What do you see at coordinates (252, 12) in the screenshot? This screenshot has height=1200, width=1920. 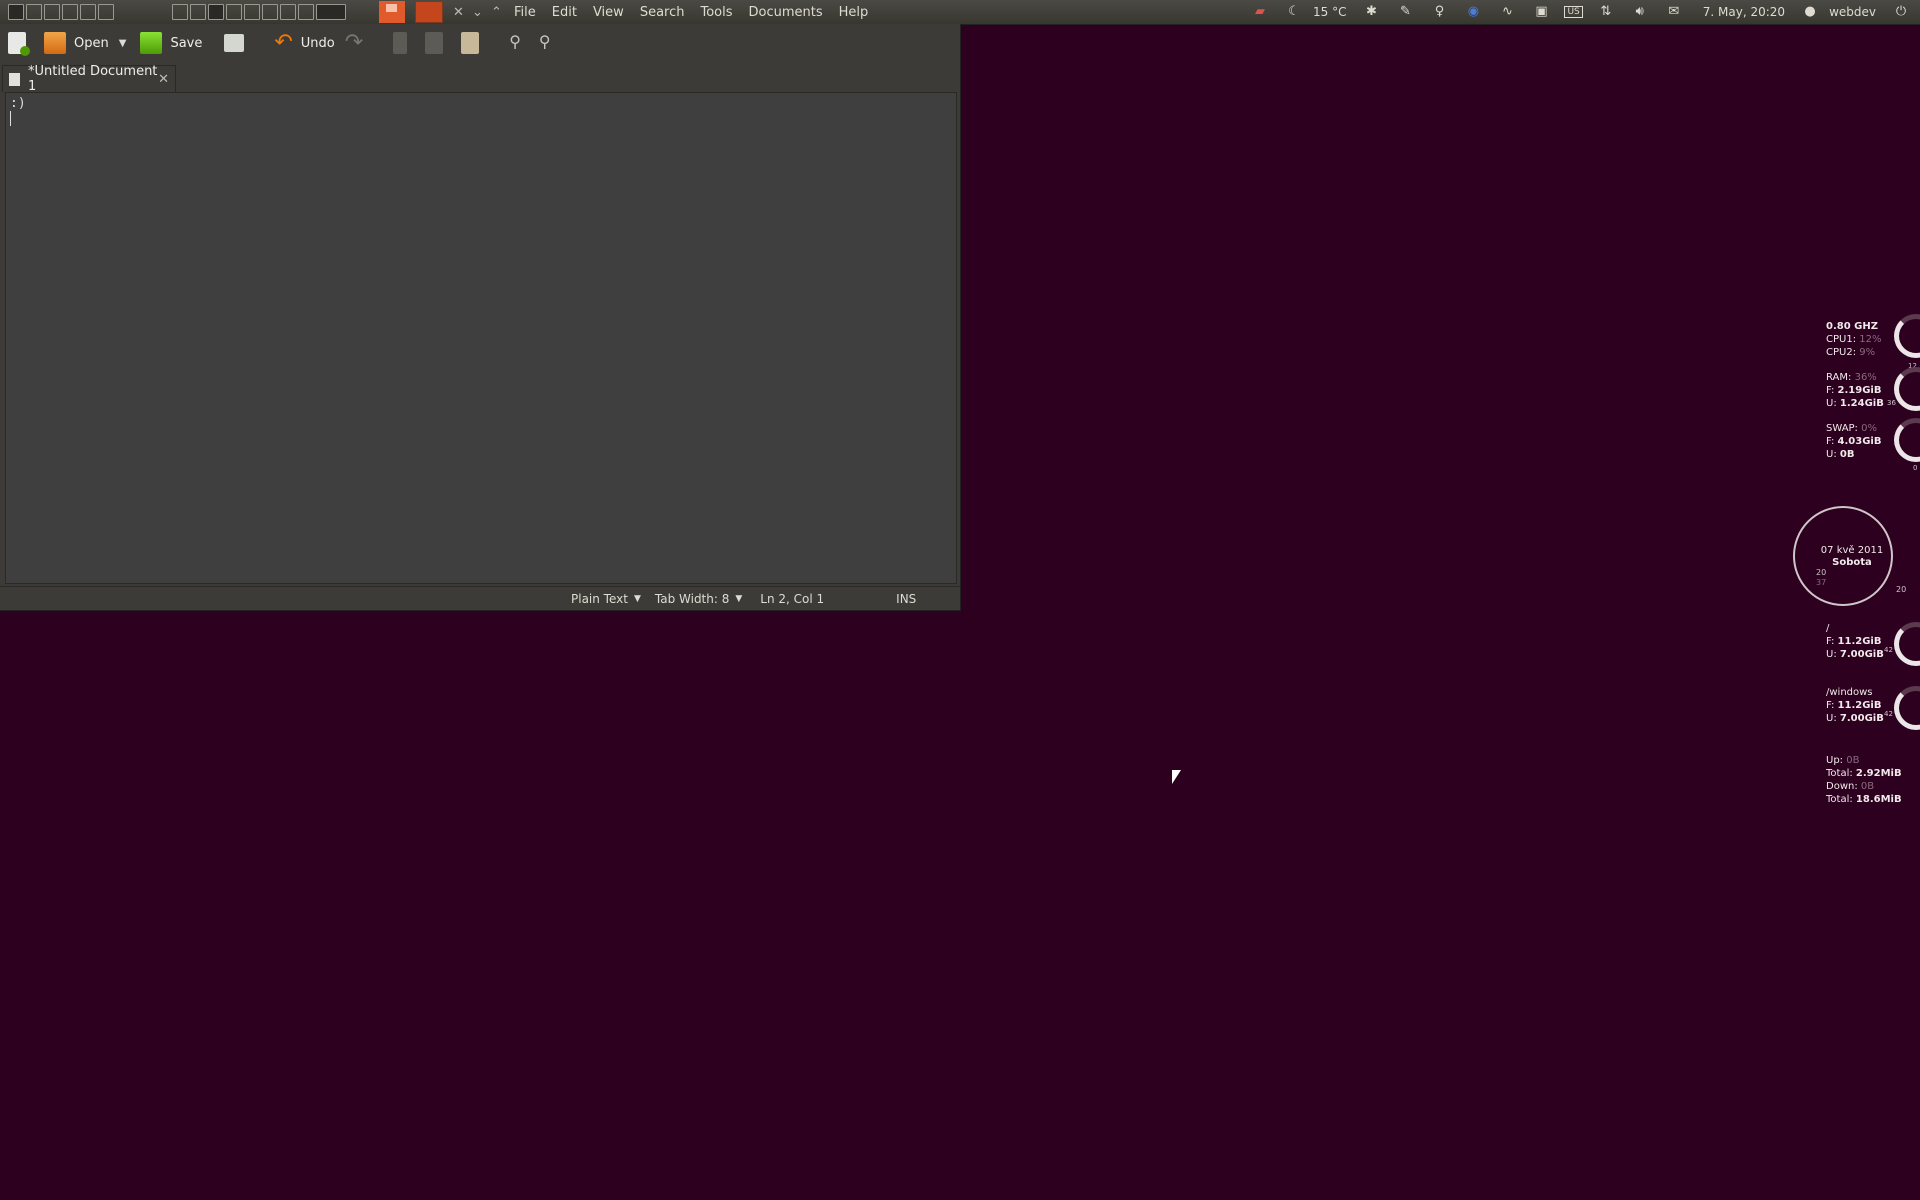 I see `tile-layout-4-icon` at bounding box center [252, 12].